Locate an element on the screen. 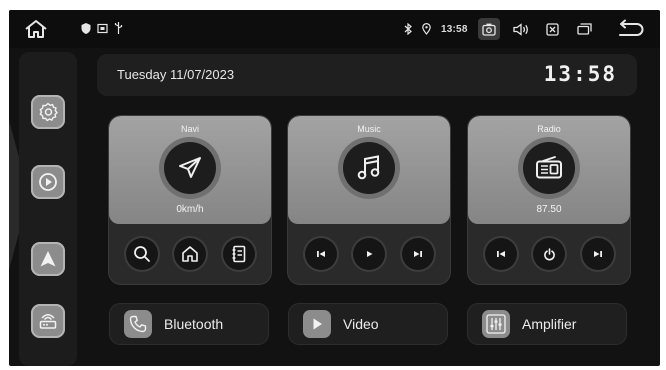 Image resolution: width=666 pixels, height=370 pixels. sidebar-item-settings is located at coordinates (48, 112).